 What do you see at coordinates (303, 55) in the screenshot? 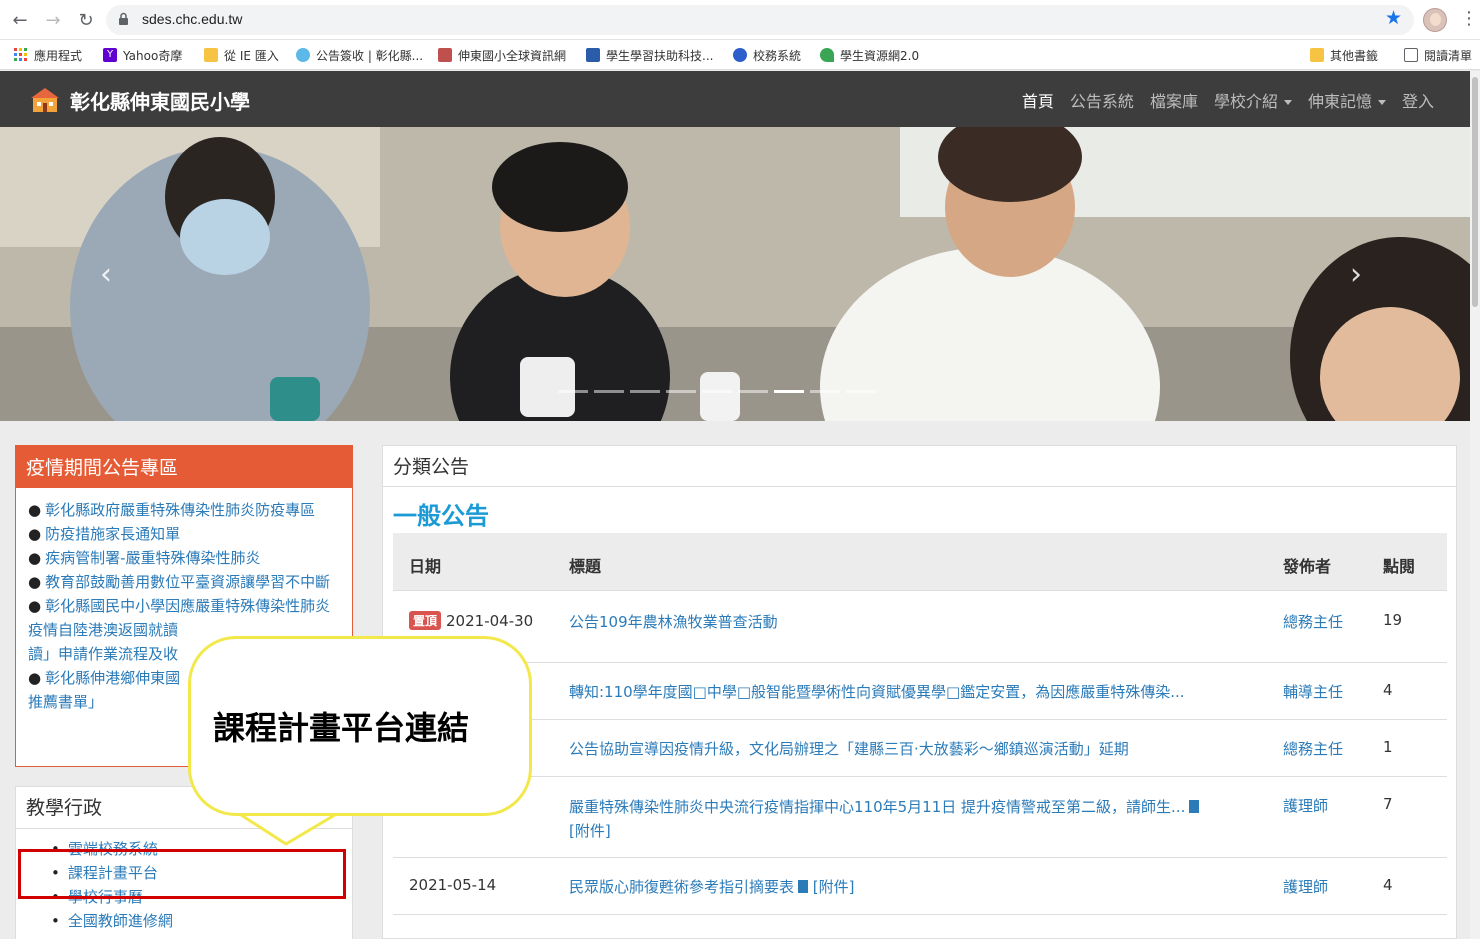
I see `cloud-icon` at bounding box center [303, 55].